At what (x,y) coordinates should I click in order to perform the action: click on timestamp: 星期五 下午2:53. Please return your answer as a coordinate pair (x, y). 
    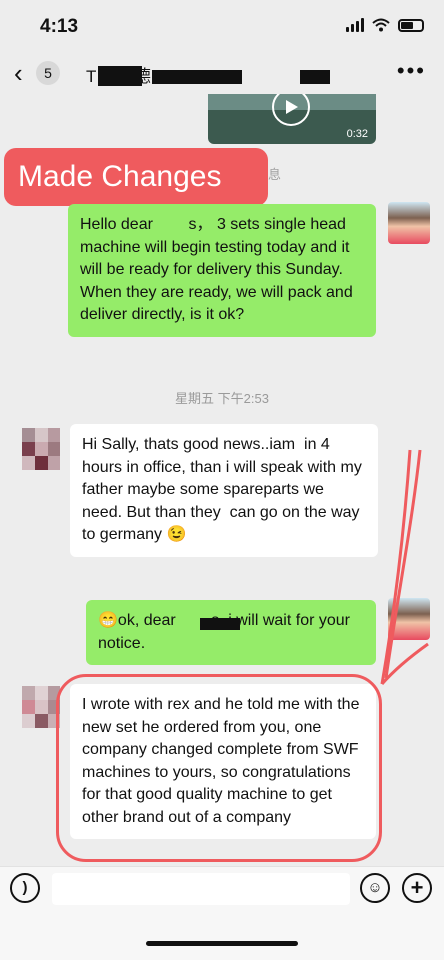
    Looking at the image, I should click on (222, 398).